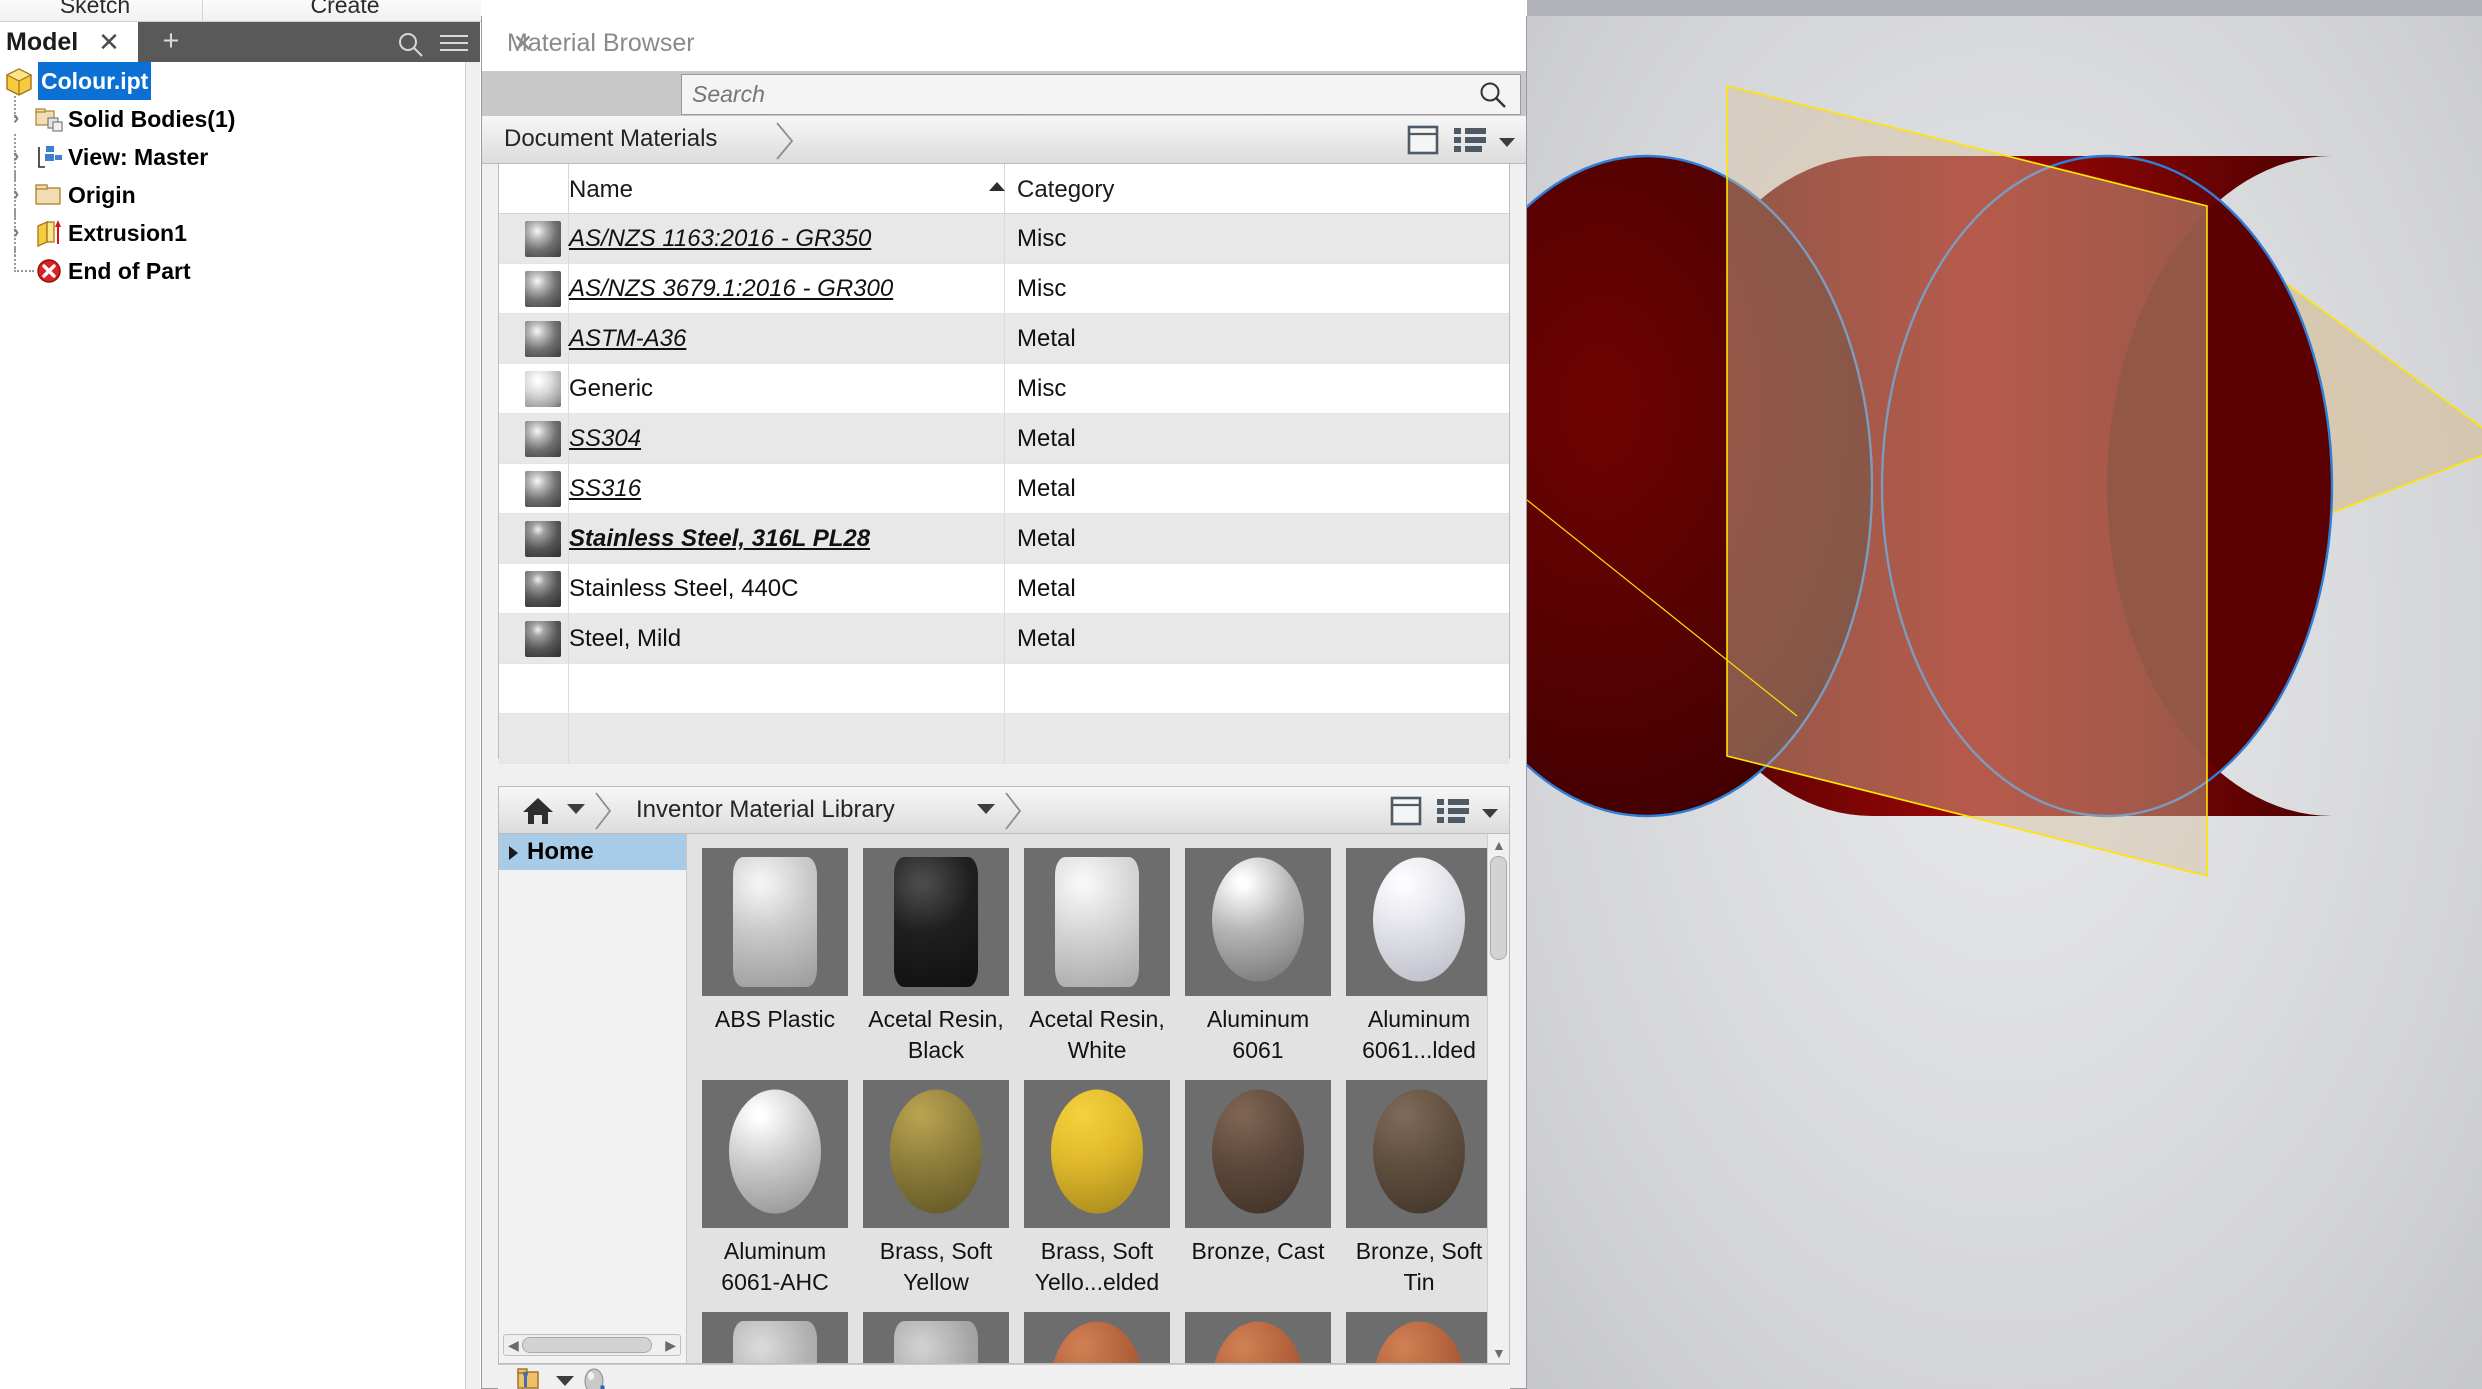 The width and height of the screenshot is (2482, 1389). What do you see at coordinates (1097, 1282) in the screenshot?
I see `library-swatch-label-line2: Yello...elded` at bounding box center [1097, 1282].